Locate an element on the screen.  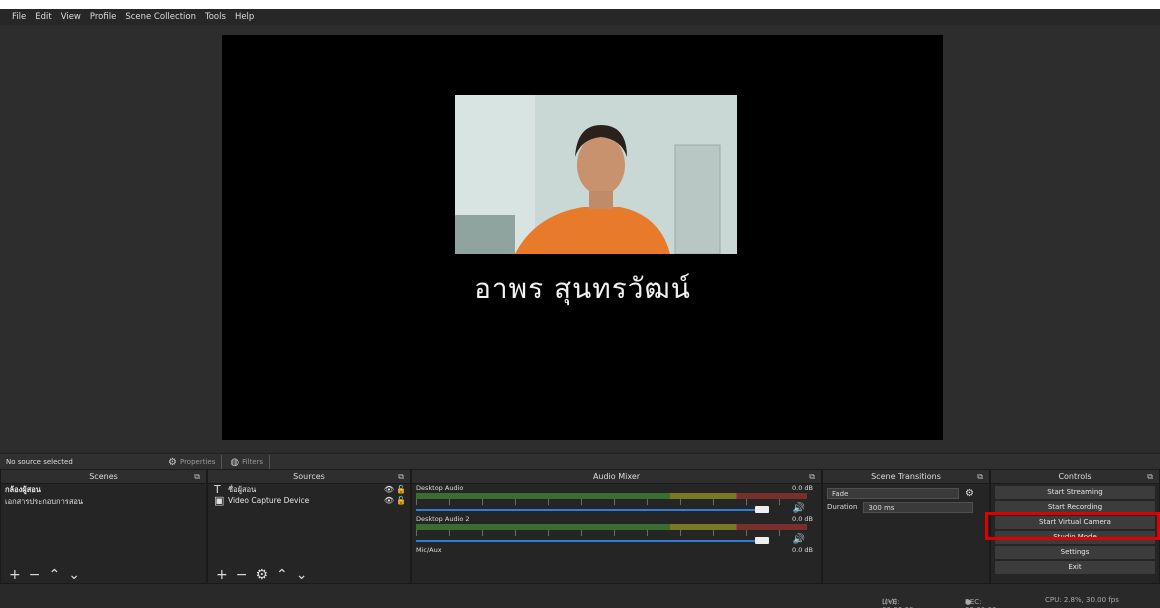
duration-value: 300 ms is located at coordinates (881, 507).